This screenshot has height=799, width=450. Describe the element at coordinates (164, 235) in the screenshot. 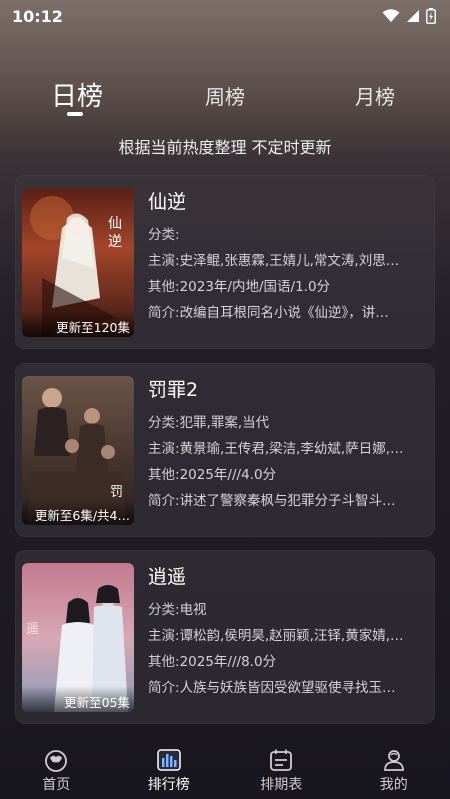

I see `category-row: 分类:` at that location.